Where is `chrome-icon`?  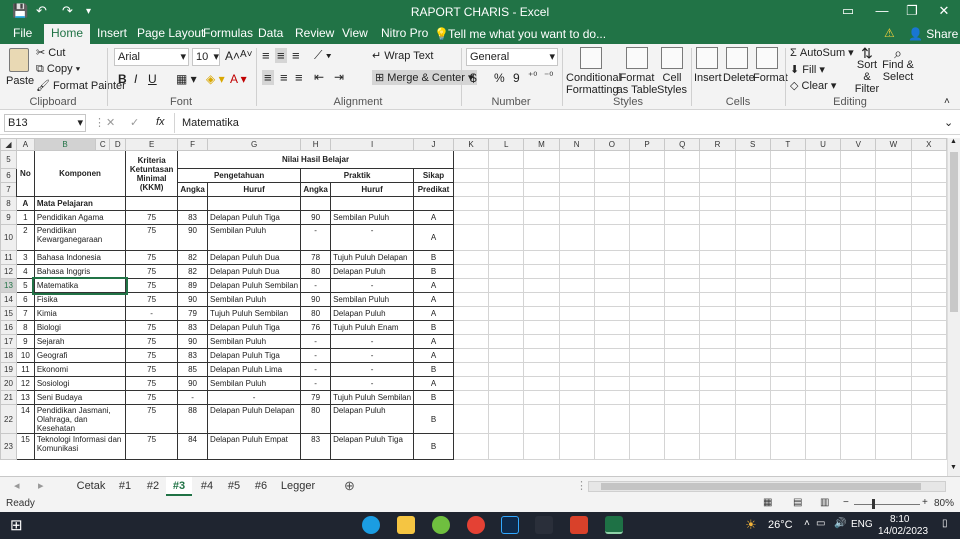 chrome-icon is located at coordinates (476, 525).